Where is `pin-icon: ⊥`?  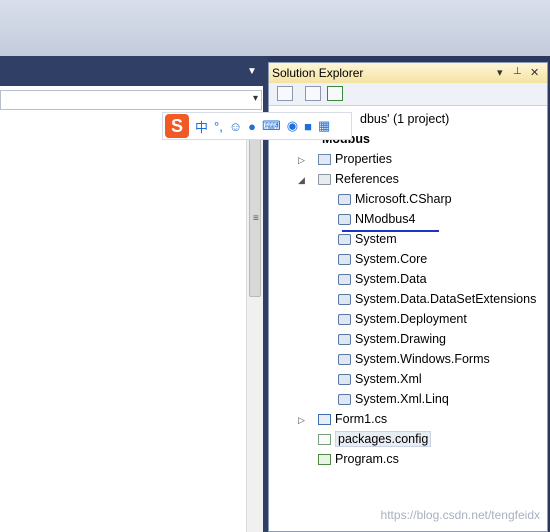 pin-icon: ⊥ is located at coordinates (517, 71).